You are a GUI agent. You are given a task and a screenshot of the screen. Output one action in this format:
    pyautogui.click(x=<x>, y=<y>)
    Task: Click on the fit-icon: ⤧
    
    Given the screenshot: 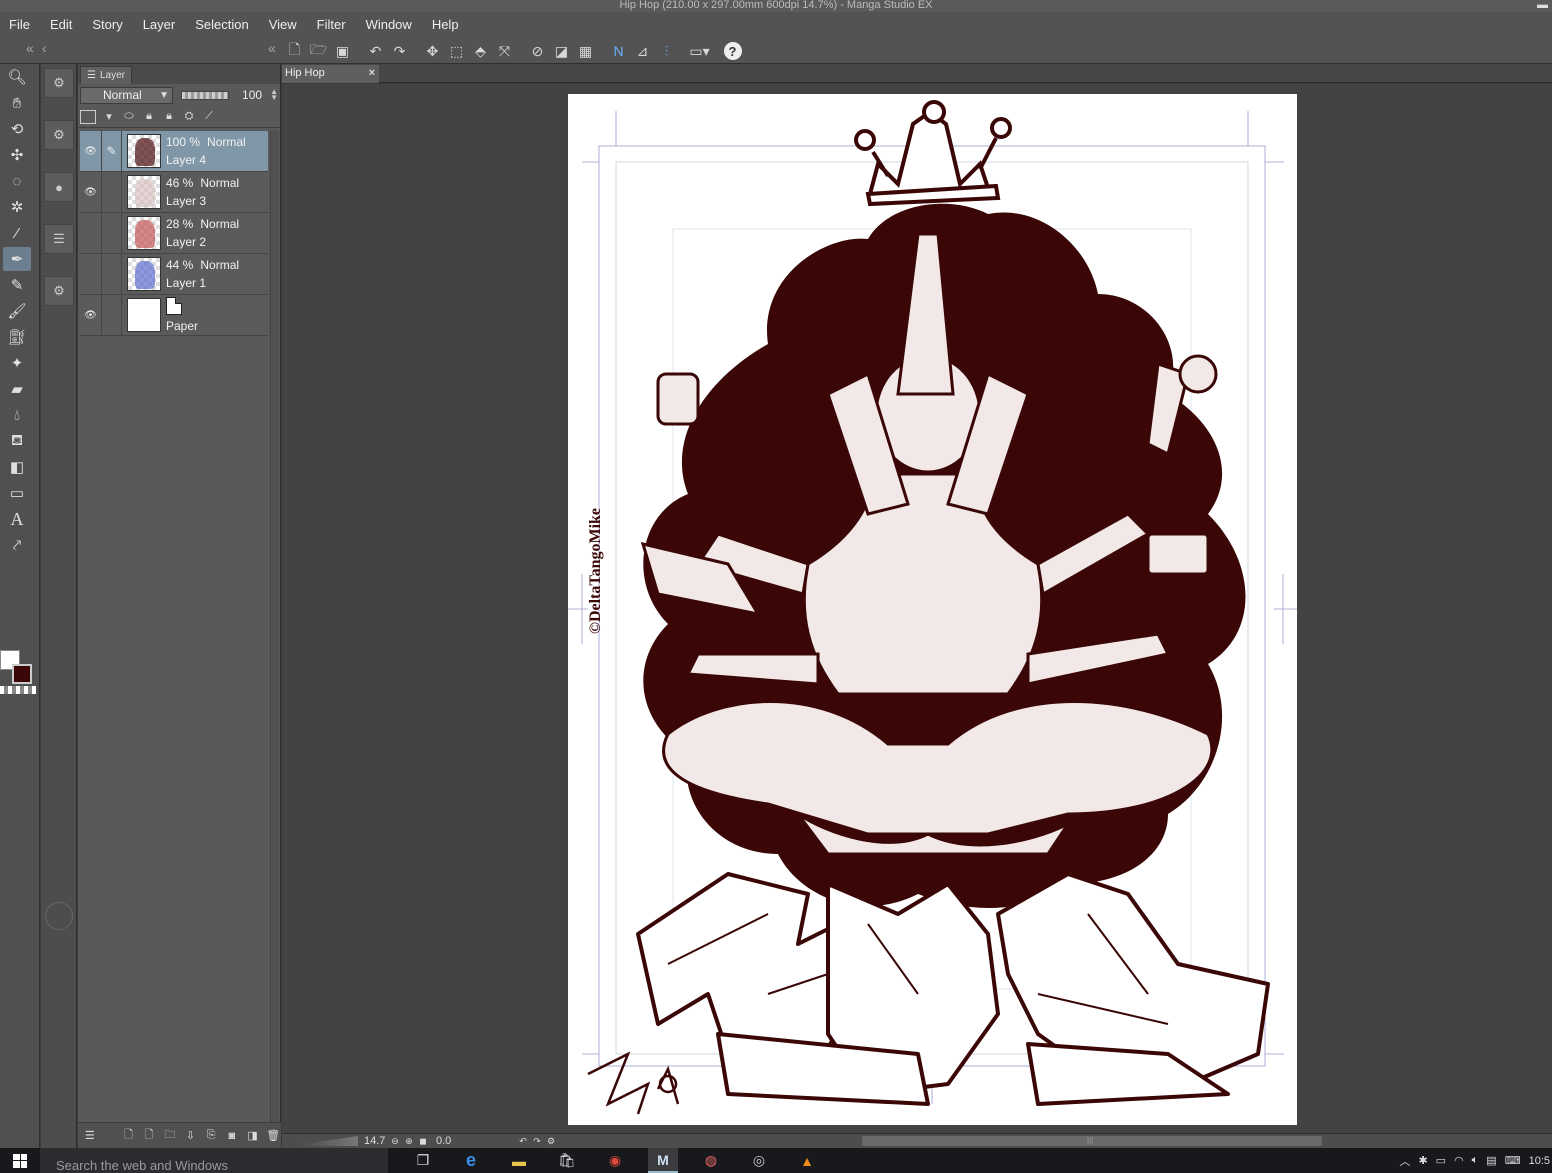 What is the action you would take?
    pyautogui.click(x=504, y=51)
    